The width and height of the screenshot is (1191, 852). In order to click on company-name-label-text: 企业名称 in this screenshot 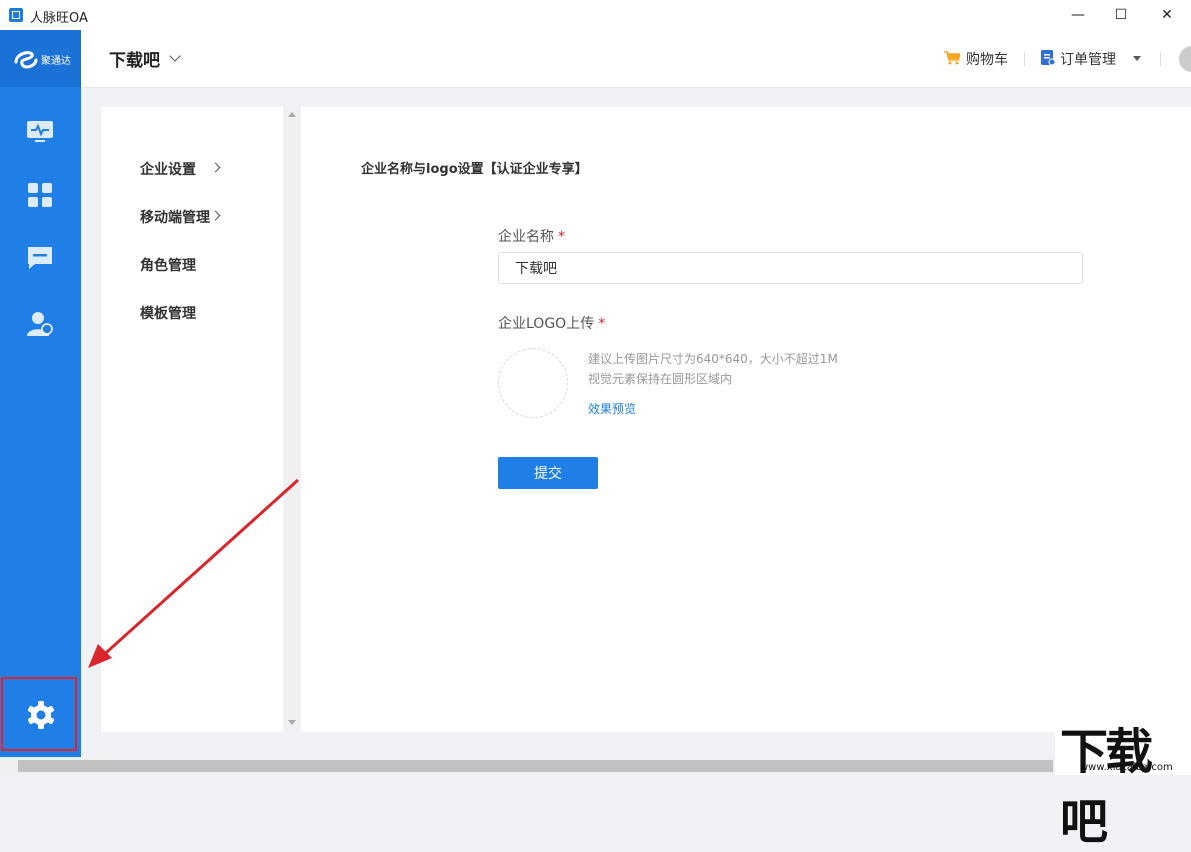, I will do `click(526, 237)`.